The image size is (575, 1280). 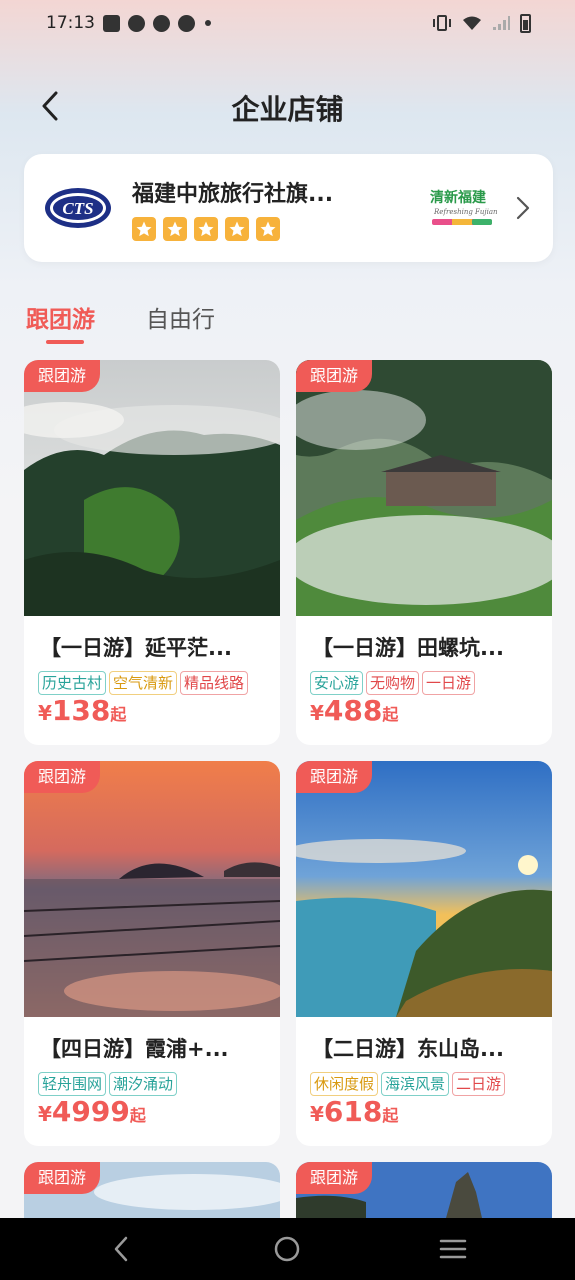 I want to click on notification-icon, so click(x=111, y=23).